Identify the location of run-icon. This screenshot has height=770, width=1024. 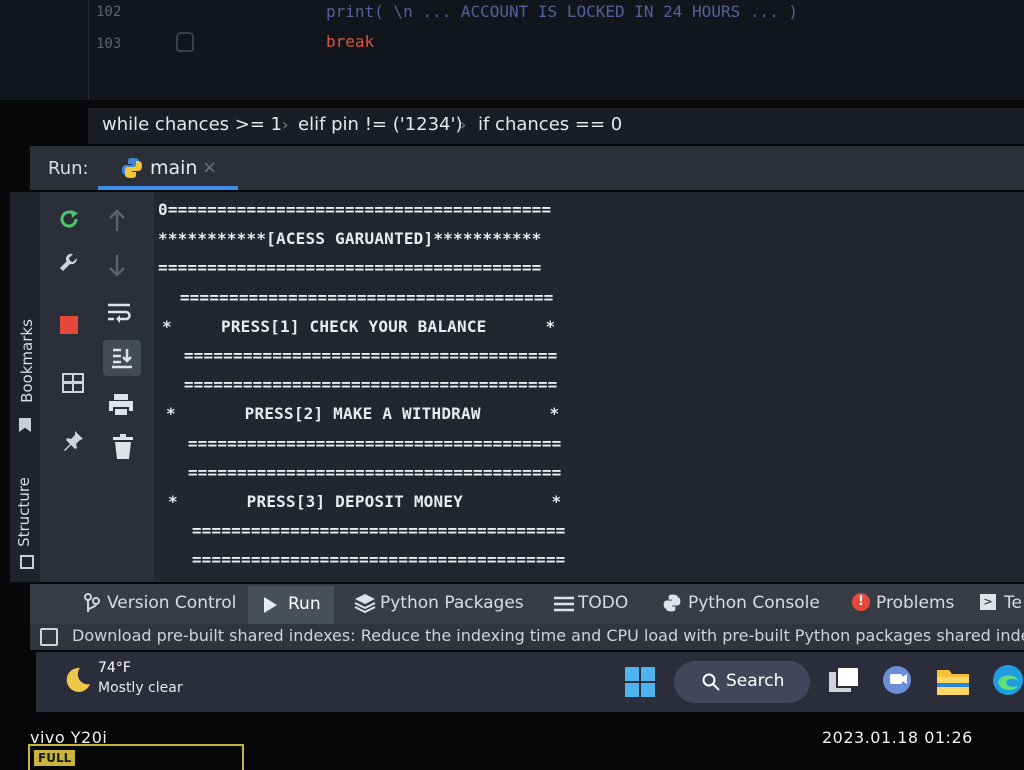
(270, 605).